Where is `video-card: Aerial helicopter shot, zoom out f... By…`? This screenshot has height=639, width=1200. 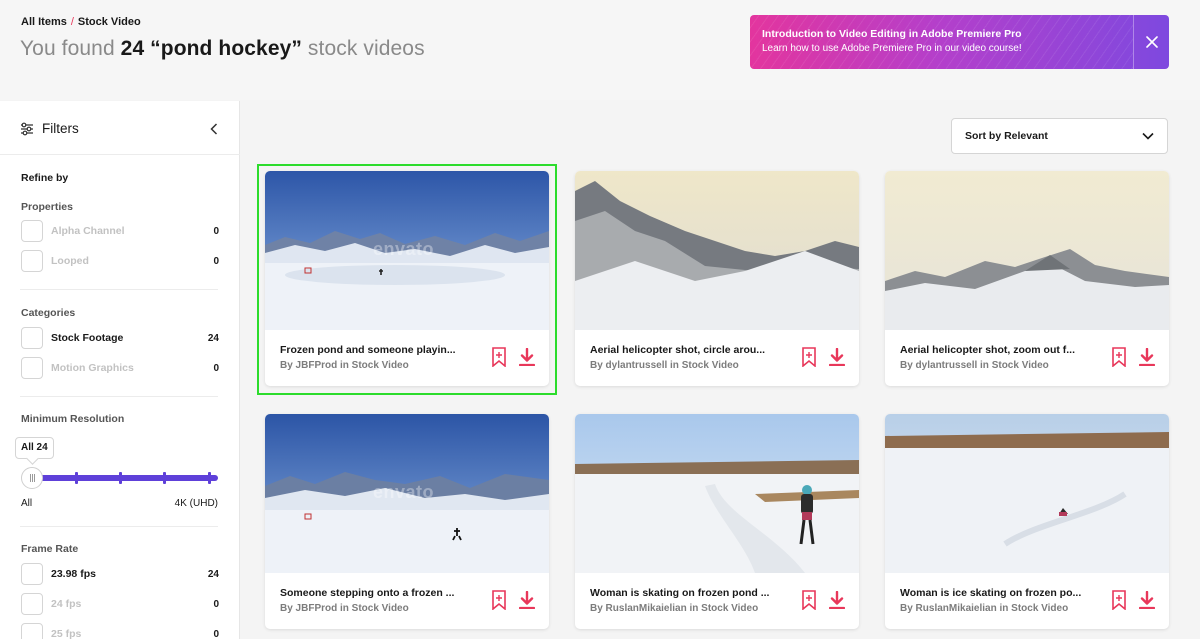 video-card: Aerial helicopter shot, zoom out f... By… is located at coordinates (1027, 278).